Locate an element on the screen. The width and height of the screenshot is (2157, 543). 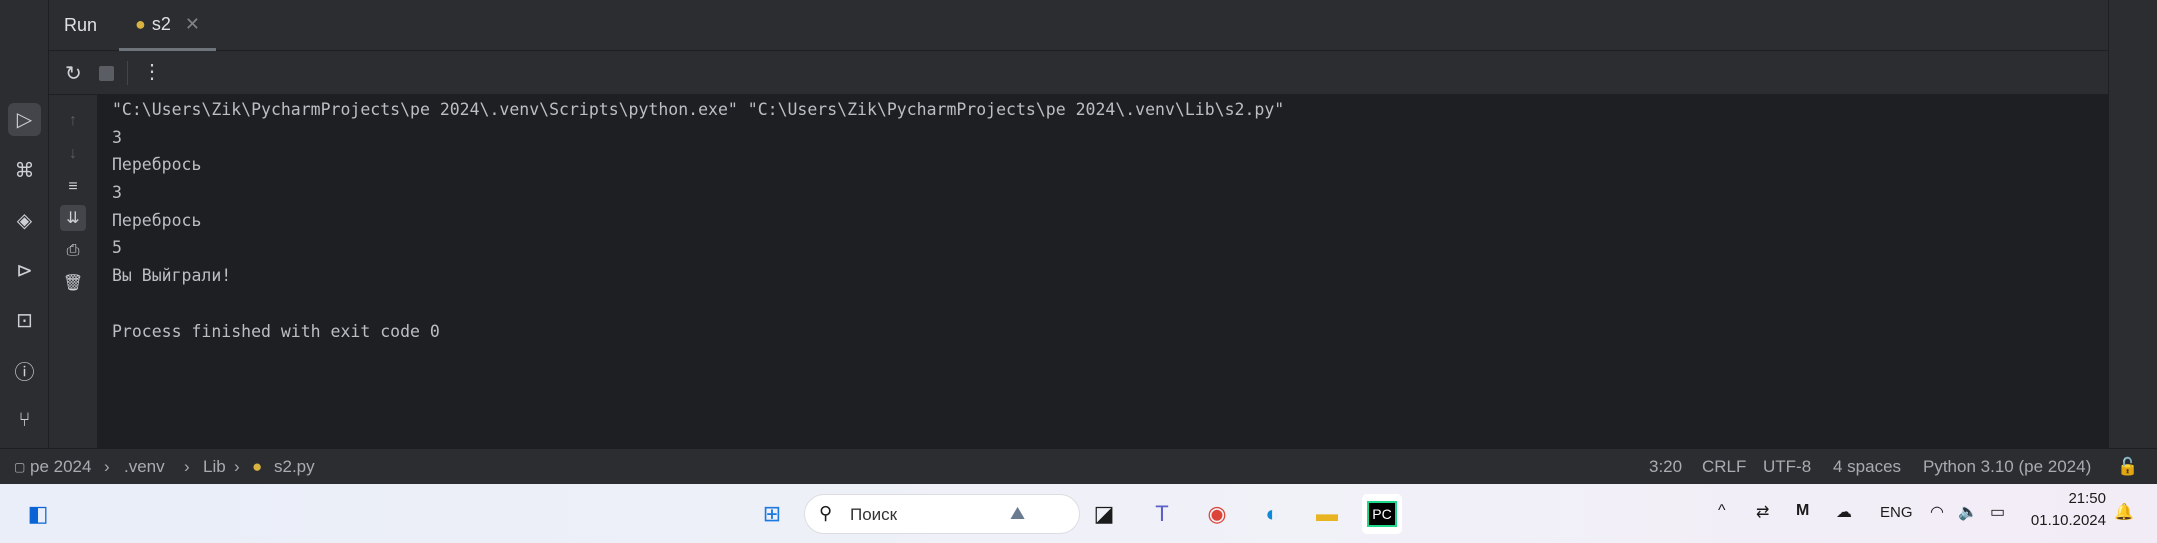
rerun-icon: ↻ is located at coordinates (73, 73).